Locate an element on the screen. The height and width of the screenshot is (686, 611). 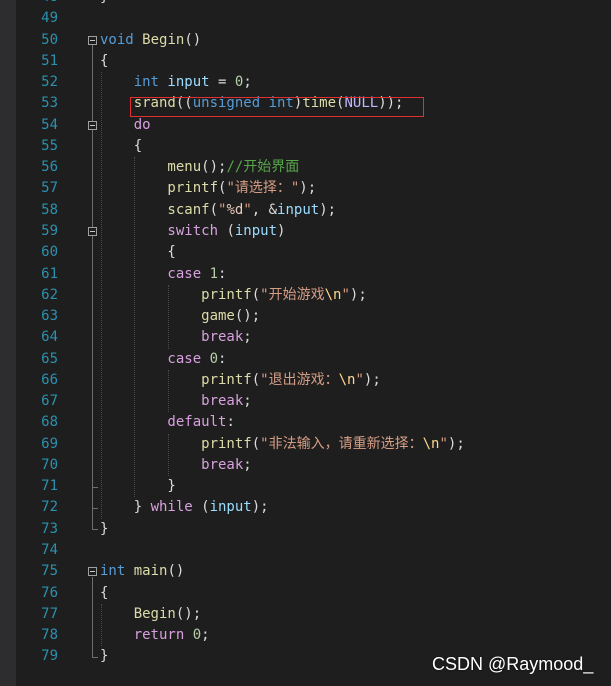
code-line: 67 break; is located at coordinates (305, 401).